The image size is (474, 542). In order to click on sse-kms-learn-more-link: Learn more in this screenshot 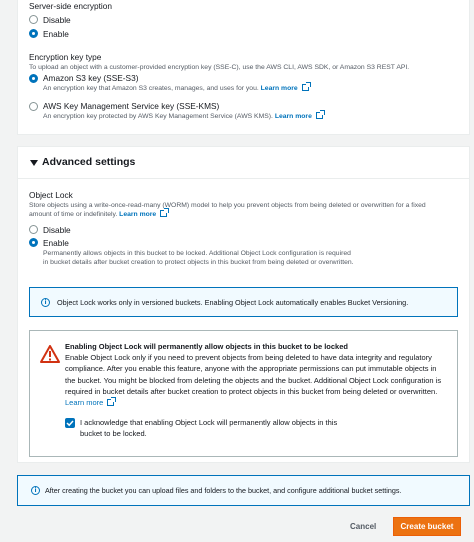, I will do `click(293, 116)`.